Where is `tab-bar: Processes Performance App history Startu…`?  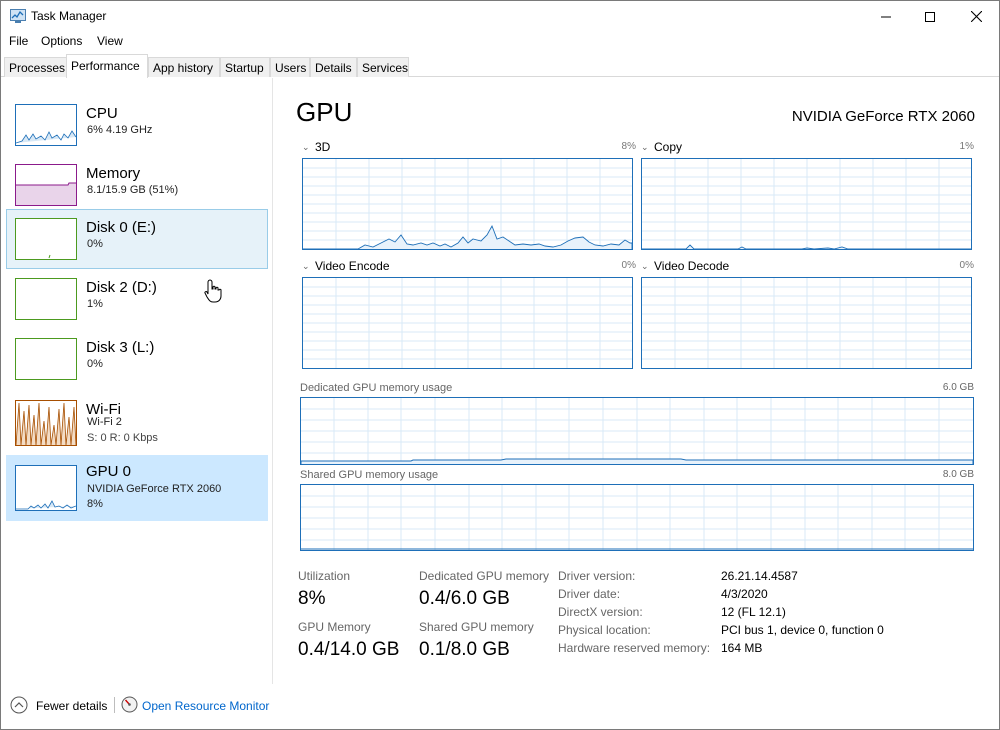
tab-bar: Processes Performance App history Startu… is located at coordinates (500, 65).